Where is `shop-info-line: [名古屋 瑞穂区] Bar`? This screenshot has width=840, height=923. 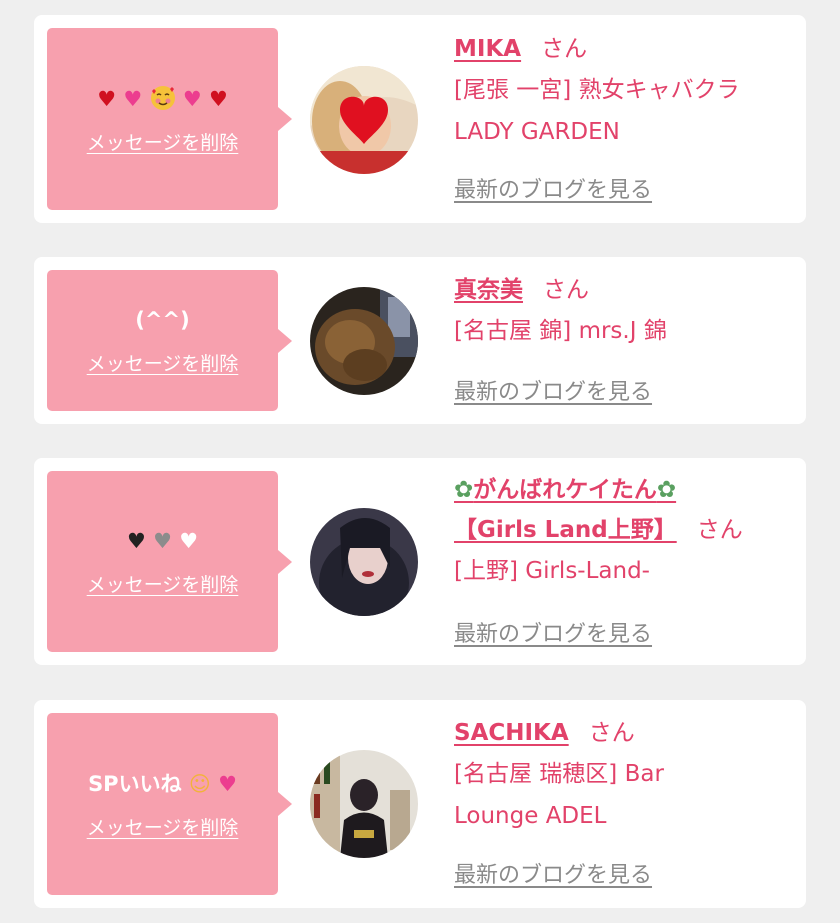
shop-info-line: [名古屋 瑞穂区] Bar is located at coordinates (559, 774).